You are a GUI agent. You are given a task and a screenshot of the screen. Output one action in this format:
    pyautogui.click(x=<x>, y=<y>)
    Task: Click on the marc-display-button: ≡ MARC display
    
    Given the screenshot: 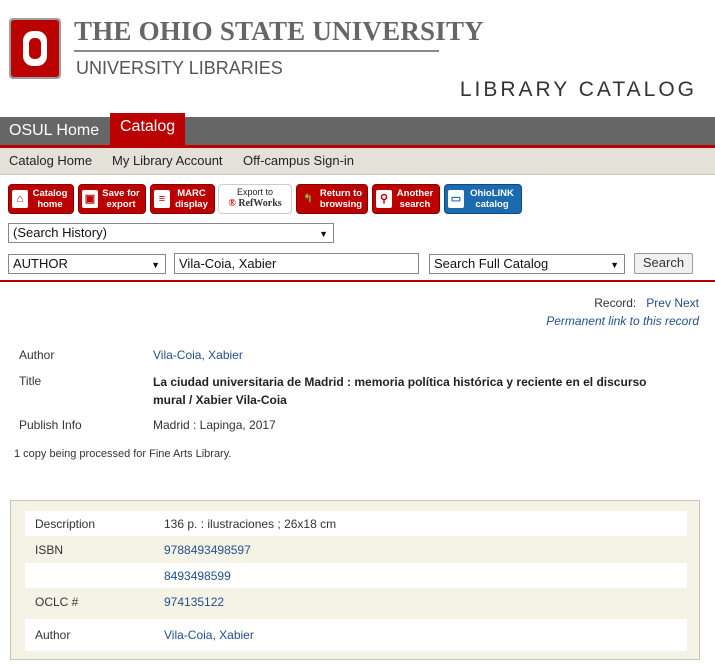 What is the action you would take?
    pyautogui.click(x=182, y=199)
    